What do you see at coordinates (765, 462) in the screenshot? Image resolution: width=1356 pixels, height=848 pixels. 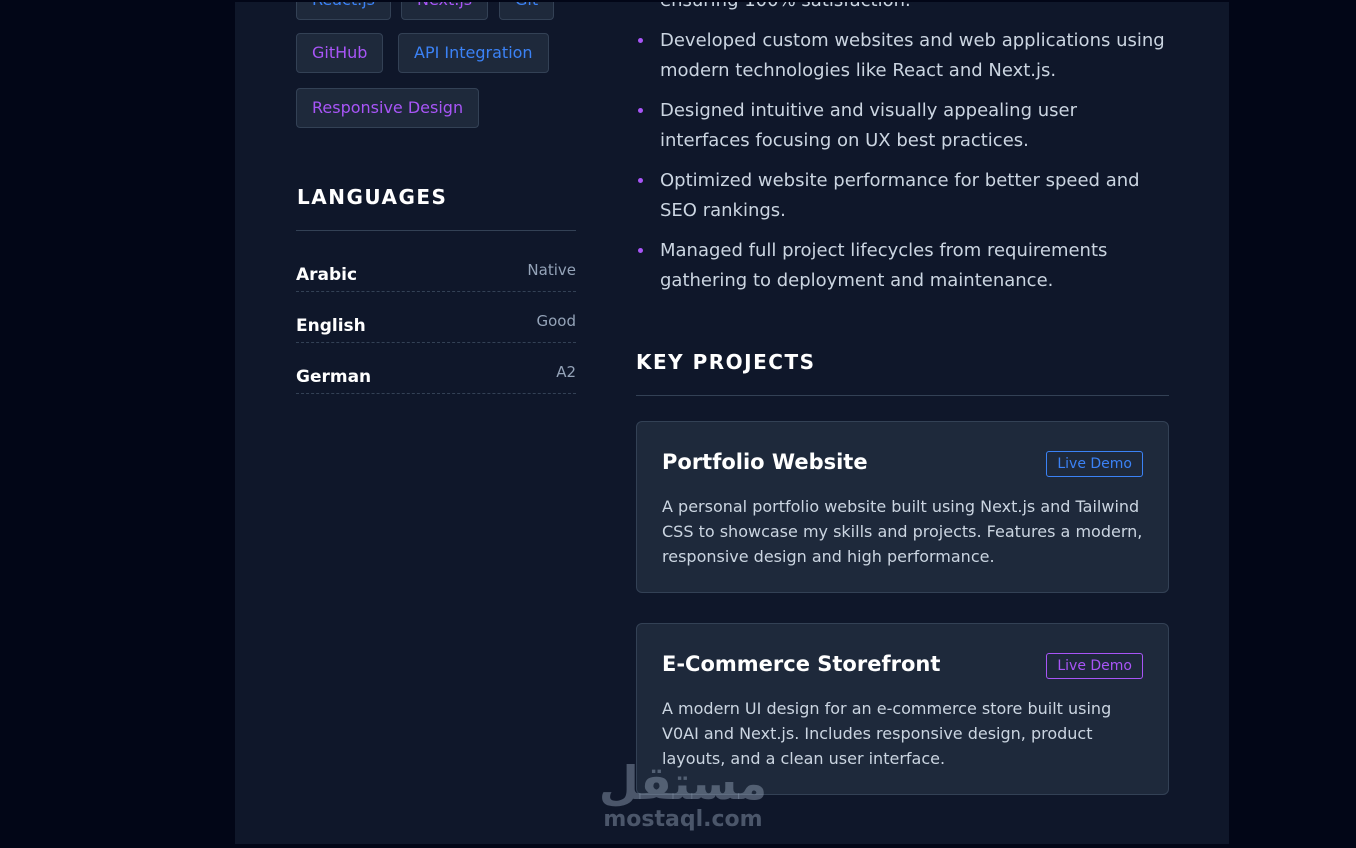 I see `project-title: Portfolio Website` at bounding box center [765, 462].